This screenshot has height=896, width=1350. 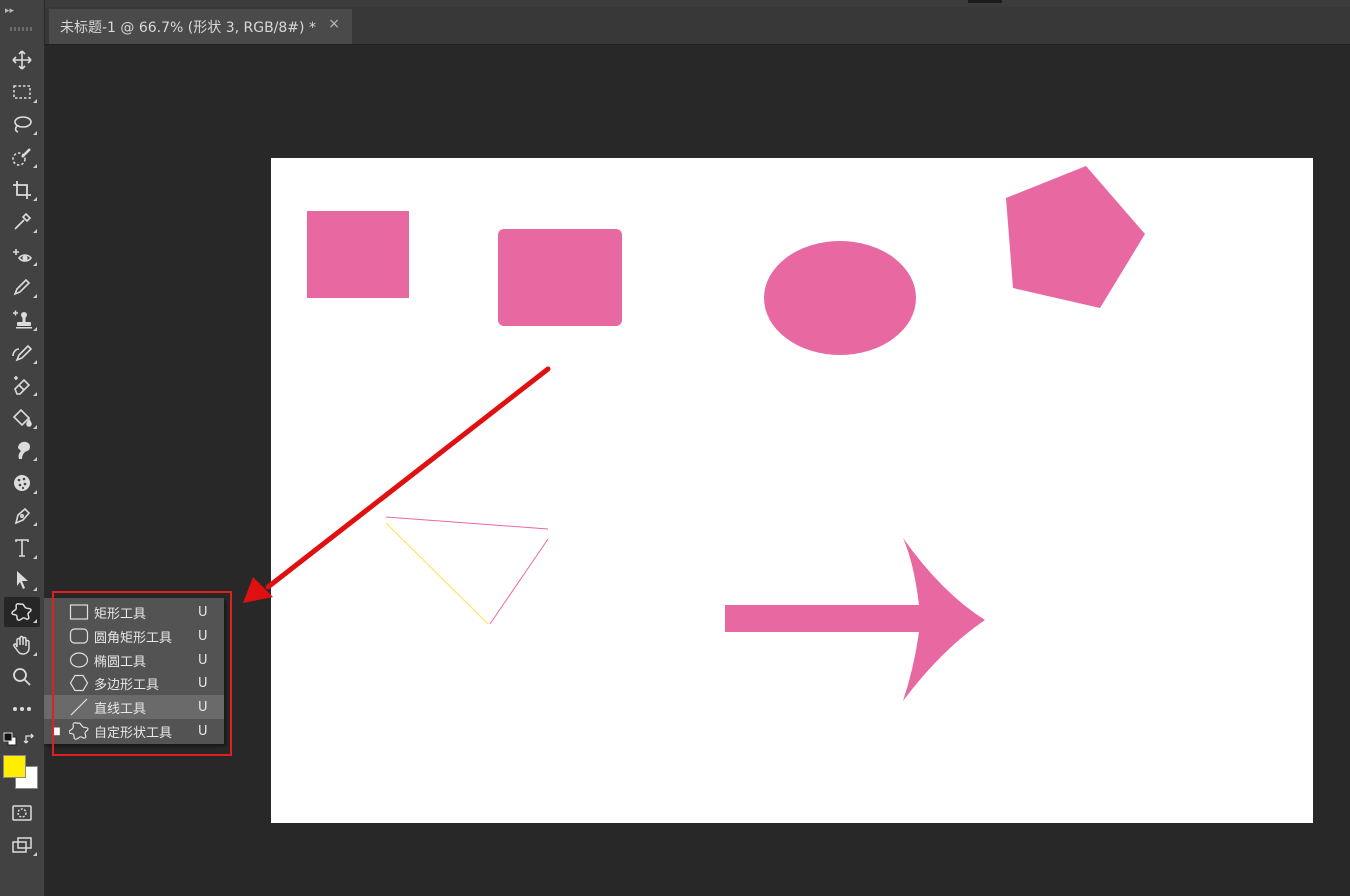 I want to click on brush-icon, so click(x=22, y=287).